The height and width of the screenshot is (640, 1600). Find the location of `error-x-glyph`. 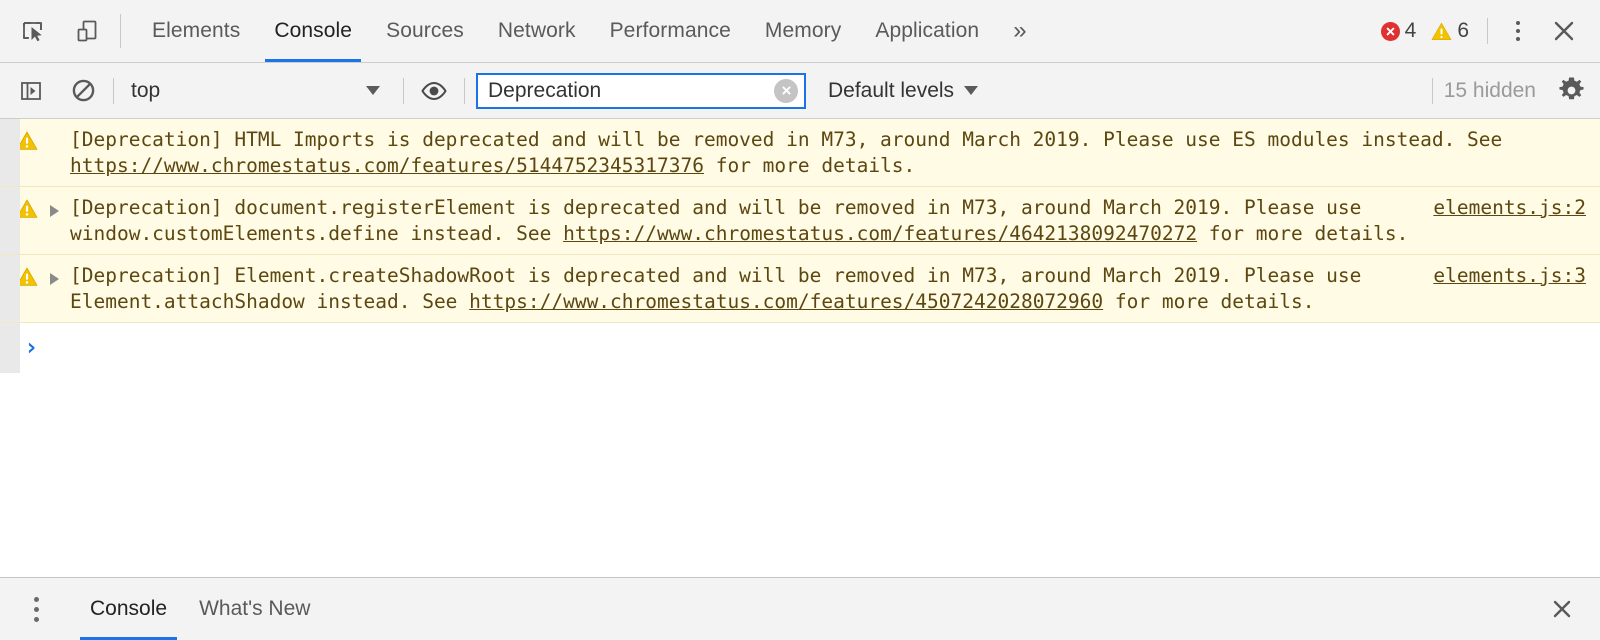

error-x-glyph is located at coordinates (1390, 31).